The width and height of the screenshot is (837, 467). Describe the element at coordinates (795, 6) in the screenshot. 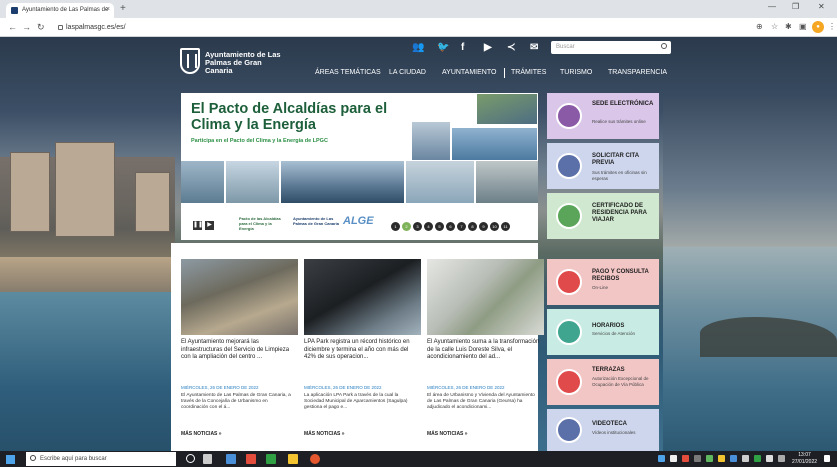

I see `maximize-icon: ❐` at that location.